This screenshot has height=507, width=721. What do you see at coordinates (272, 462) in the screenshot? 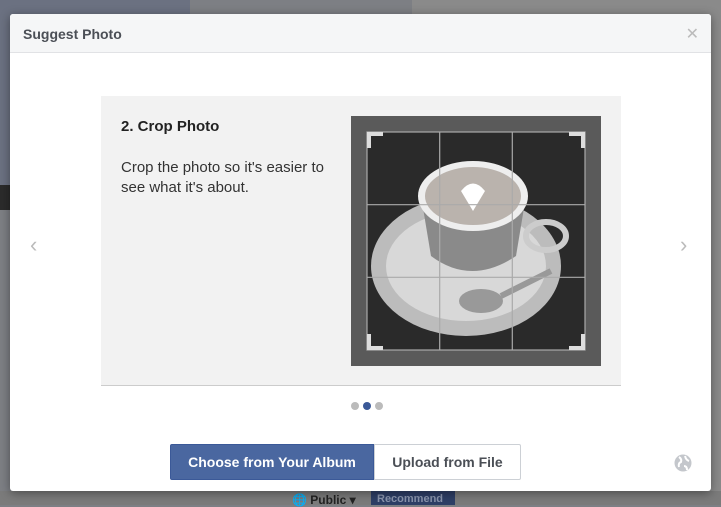
I see `choose-from-album-button: Choose from Your Album` at bounding box center [272, 462].